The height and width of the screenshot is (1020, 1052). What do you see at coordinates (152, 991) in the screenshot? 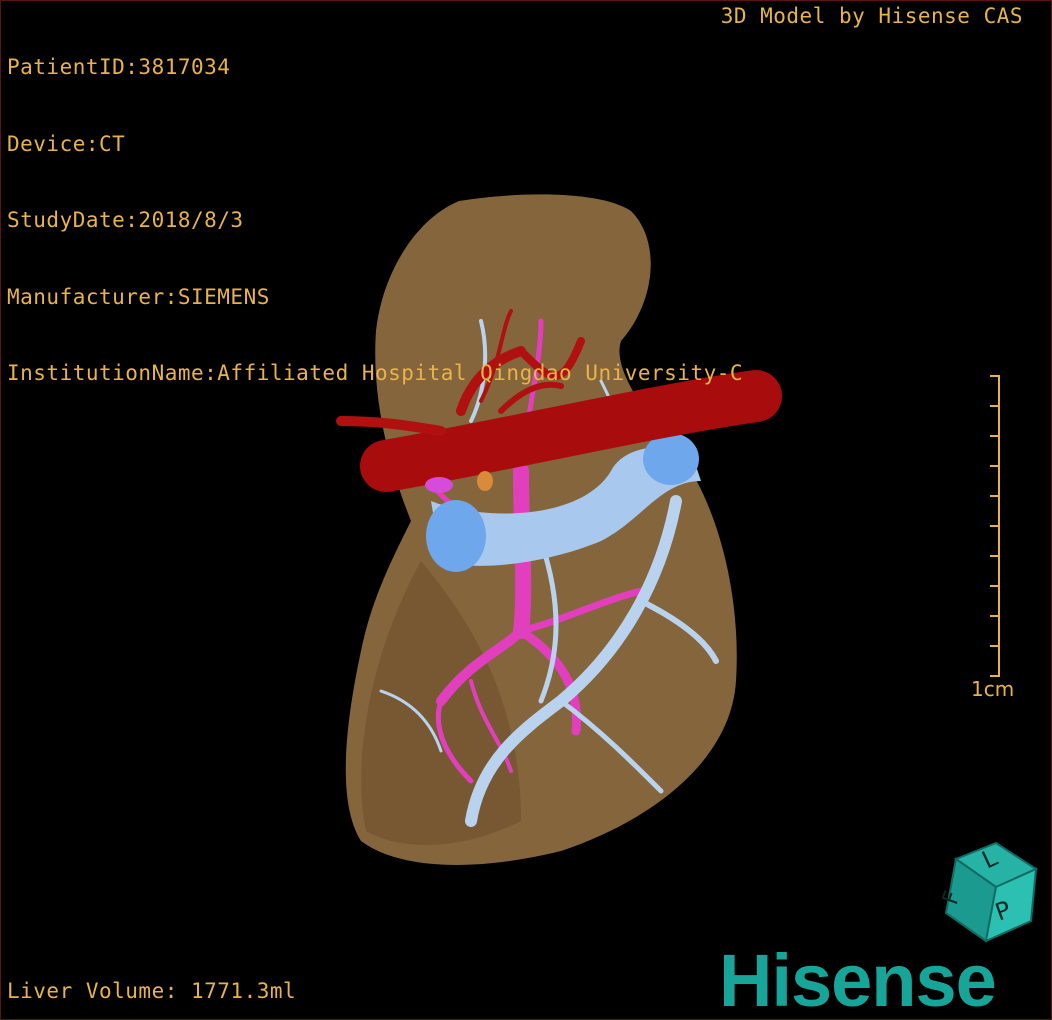
I see `liver-volume: Liver Volume: 1771.3ml` at bounding box center [152, 991].